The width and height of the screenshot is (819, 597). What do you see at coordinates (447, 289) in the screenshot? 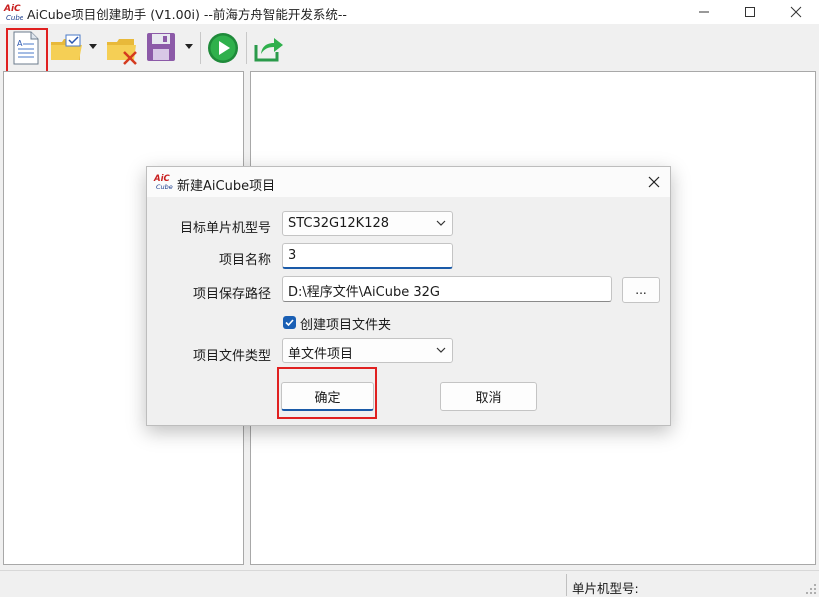
I see `project-path-input: D:\程序文件\AiCube 32G` at bounding box center [447, 289].